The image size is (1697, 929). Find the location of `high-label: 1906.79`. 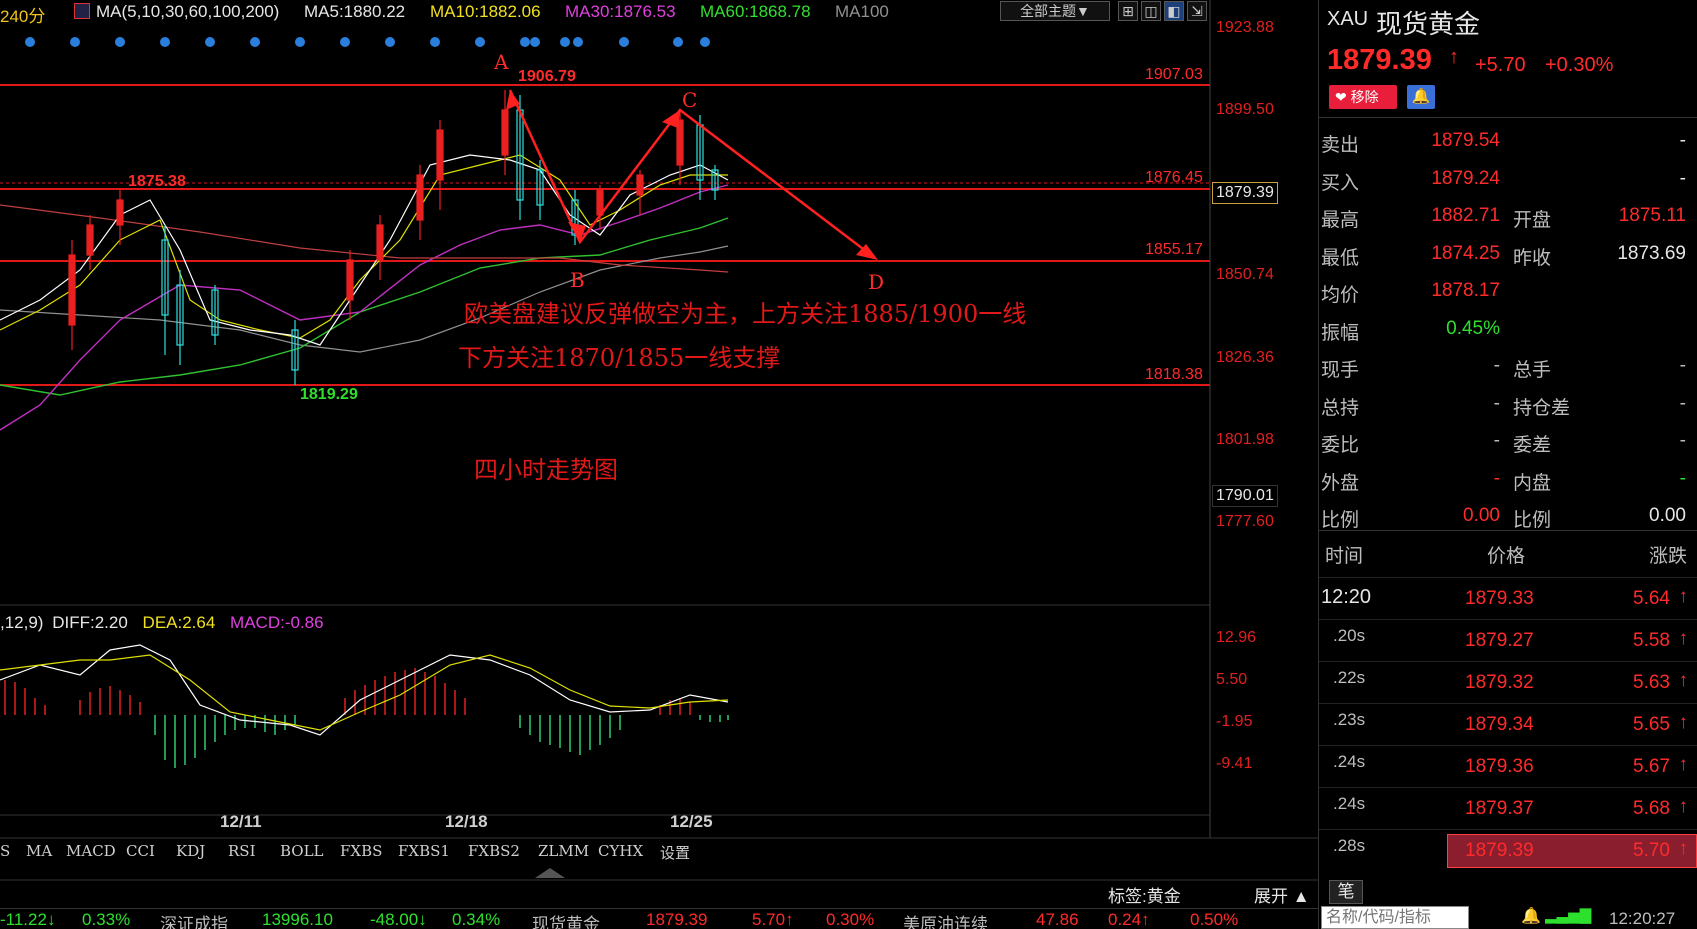

high-label: 1906.79 is located at coordinates (547, 76).